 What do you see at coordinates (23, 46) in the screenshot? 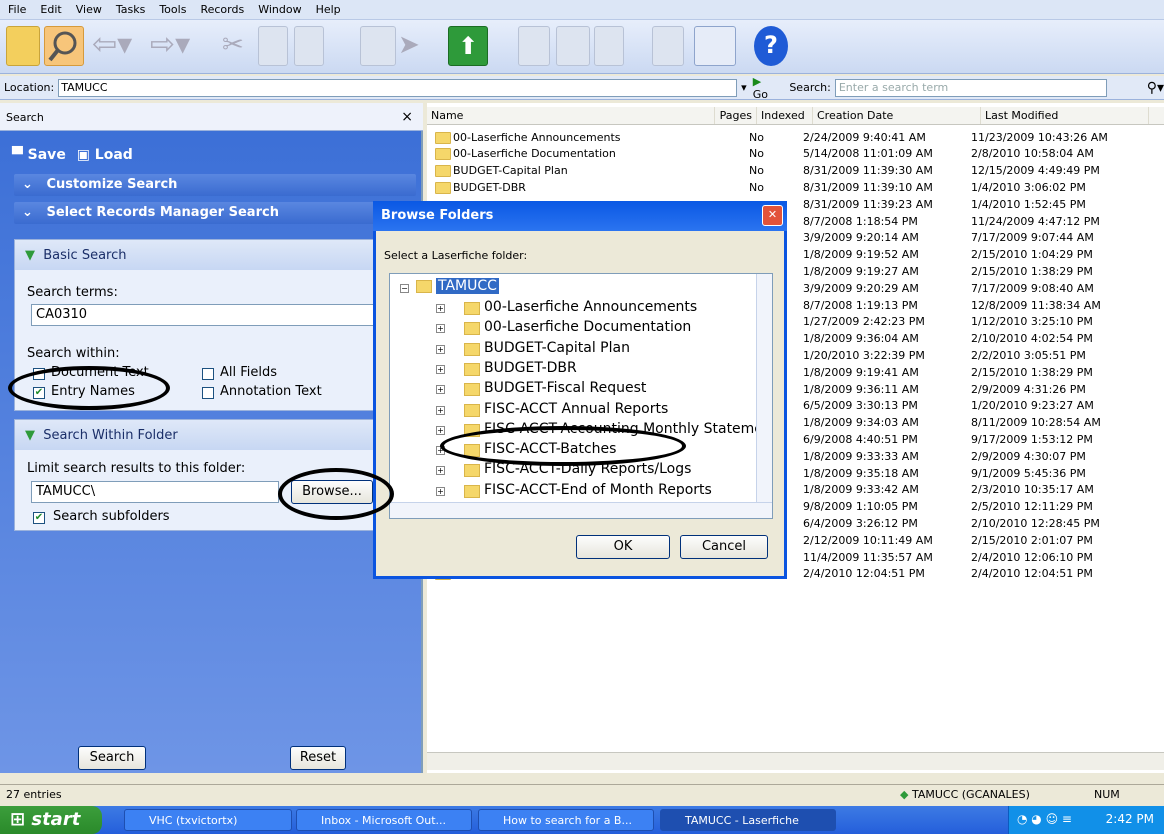
I see `open-folder-button` at bounding box center [23, 46].